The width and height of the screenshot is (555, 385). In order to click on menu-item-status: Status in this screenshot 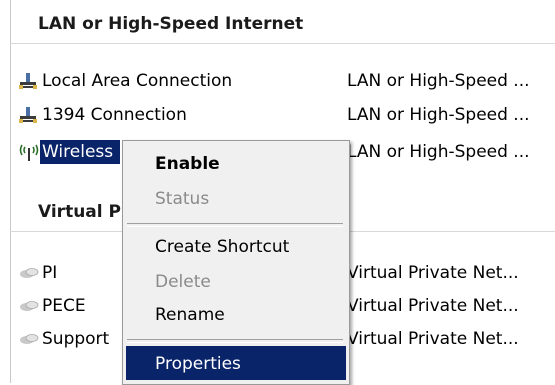, I will do `click(182, 199)`.